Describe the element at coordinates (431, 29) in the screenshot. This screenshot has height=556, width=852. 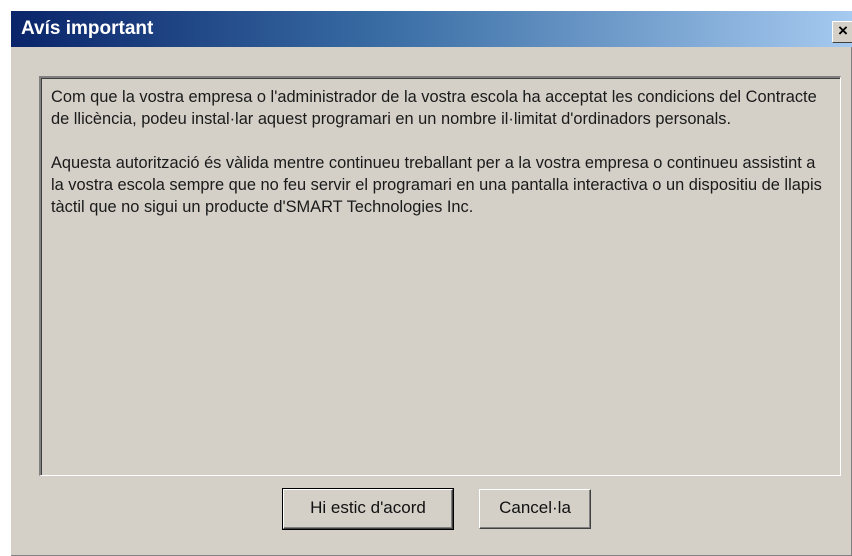
I see `title-bar: Avís important` at that location.